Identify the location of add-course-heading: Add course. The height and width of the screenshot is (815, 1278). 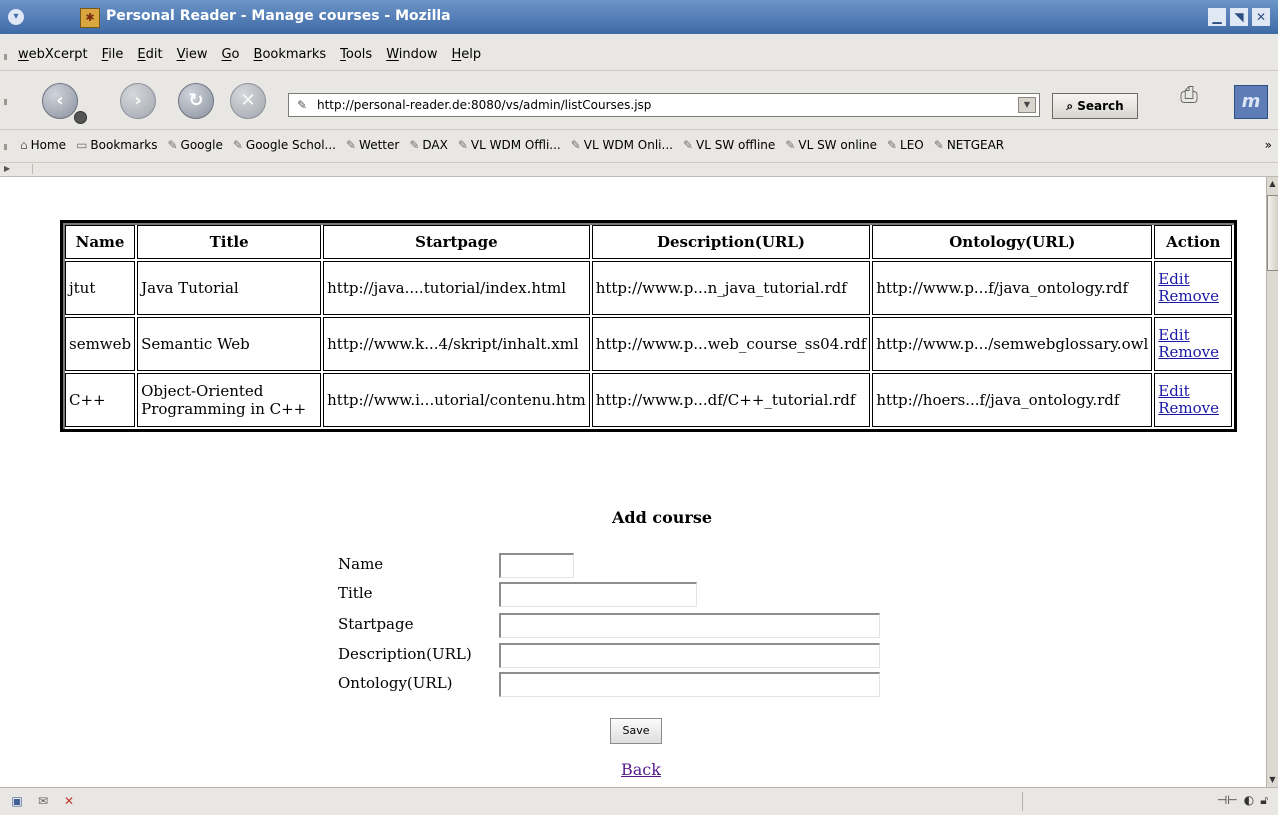
(662, 517).